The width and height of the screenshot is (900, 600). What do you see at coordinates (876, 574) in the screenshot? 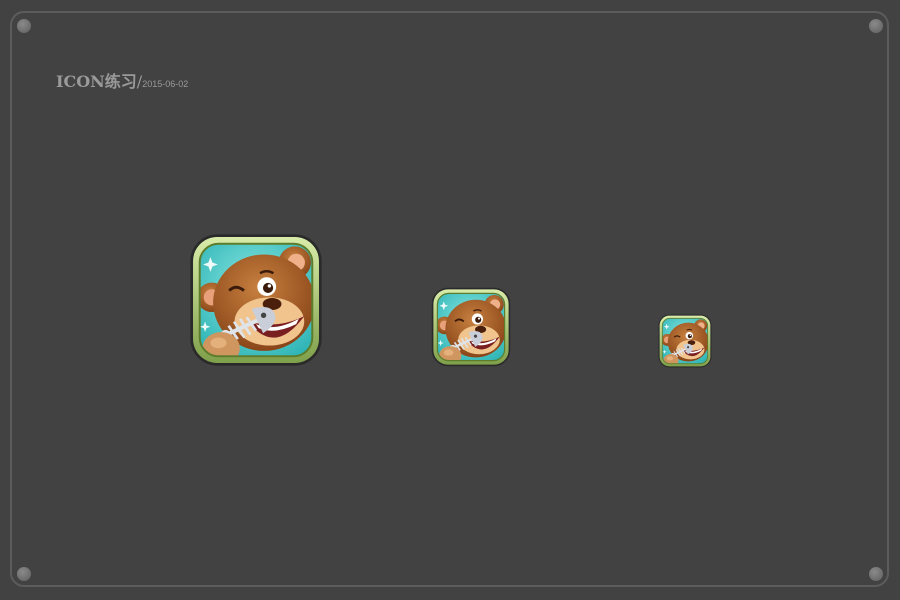
I see `screw-bottom-right` at bounding box center [876, 574].